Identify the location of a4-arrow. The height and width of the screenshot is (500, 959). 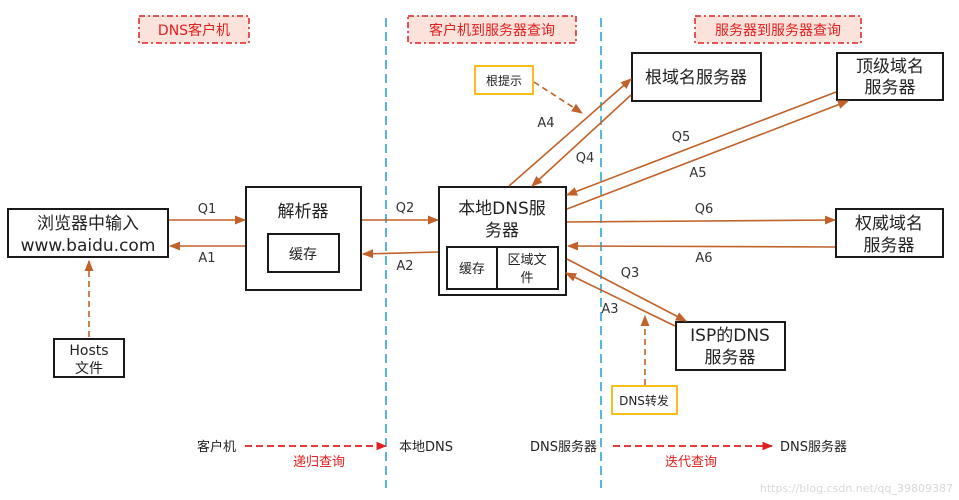
(570, 132).